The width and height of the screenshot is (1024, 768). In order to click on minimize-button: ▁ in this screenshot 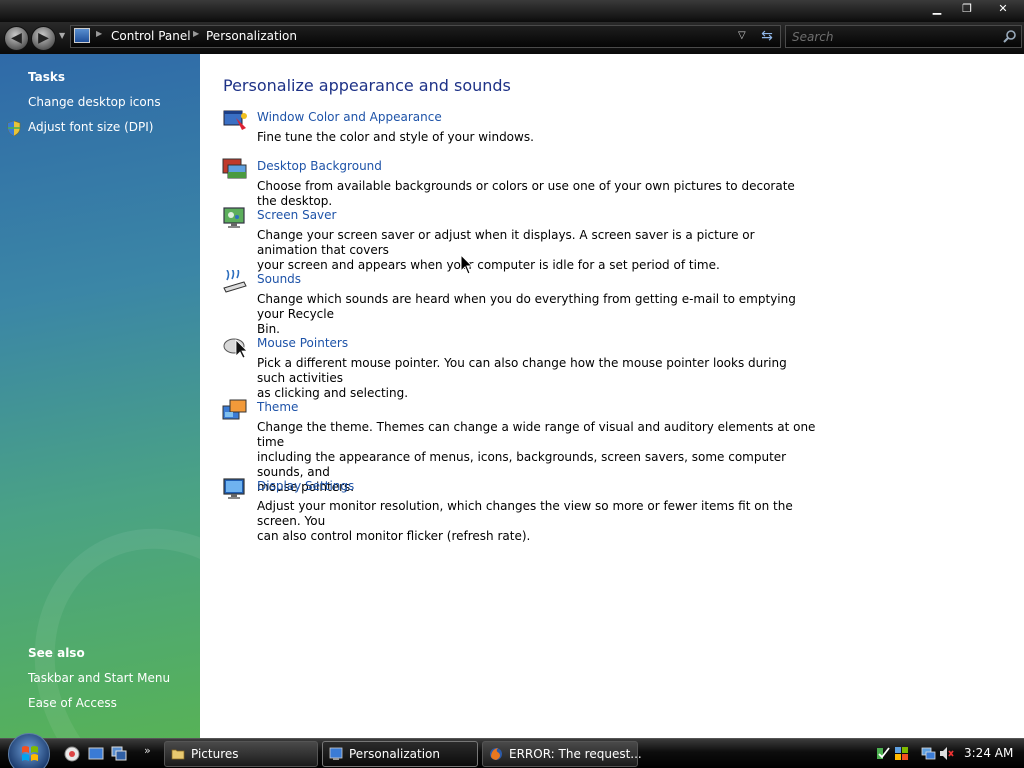, I will do `click(937, 10)`.